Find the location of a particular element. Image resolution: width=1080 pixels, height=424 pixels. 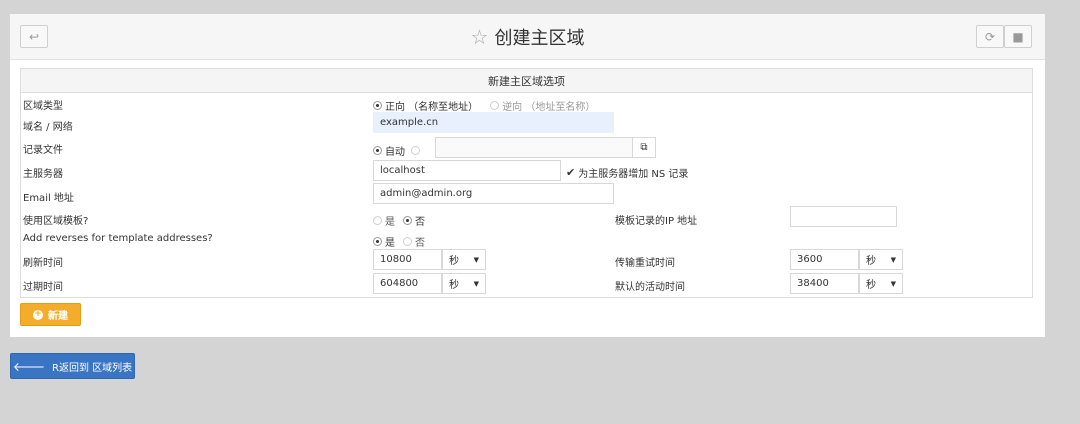

use-template-options: 是 否 is located at coordinates (399, 220).